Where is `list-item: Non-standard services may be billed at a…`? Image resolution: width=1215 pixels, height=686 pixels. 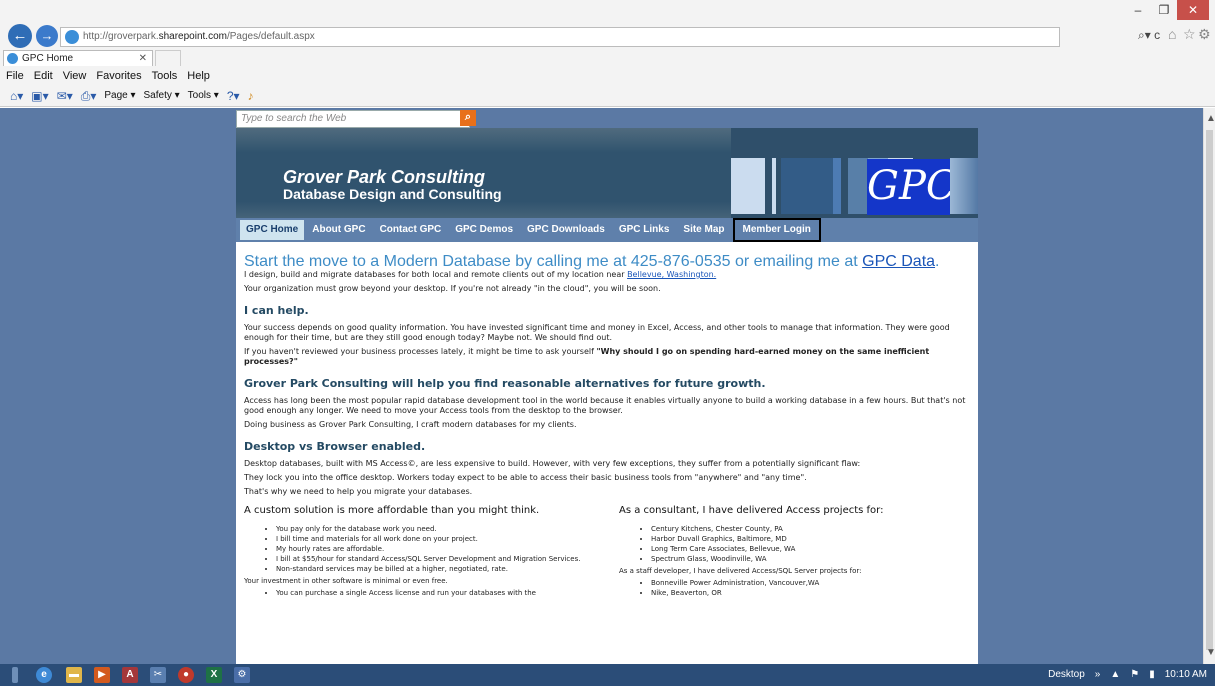
list-item: Non-standard services may be billed at a… is located at coordinates (439, 569).